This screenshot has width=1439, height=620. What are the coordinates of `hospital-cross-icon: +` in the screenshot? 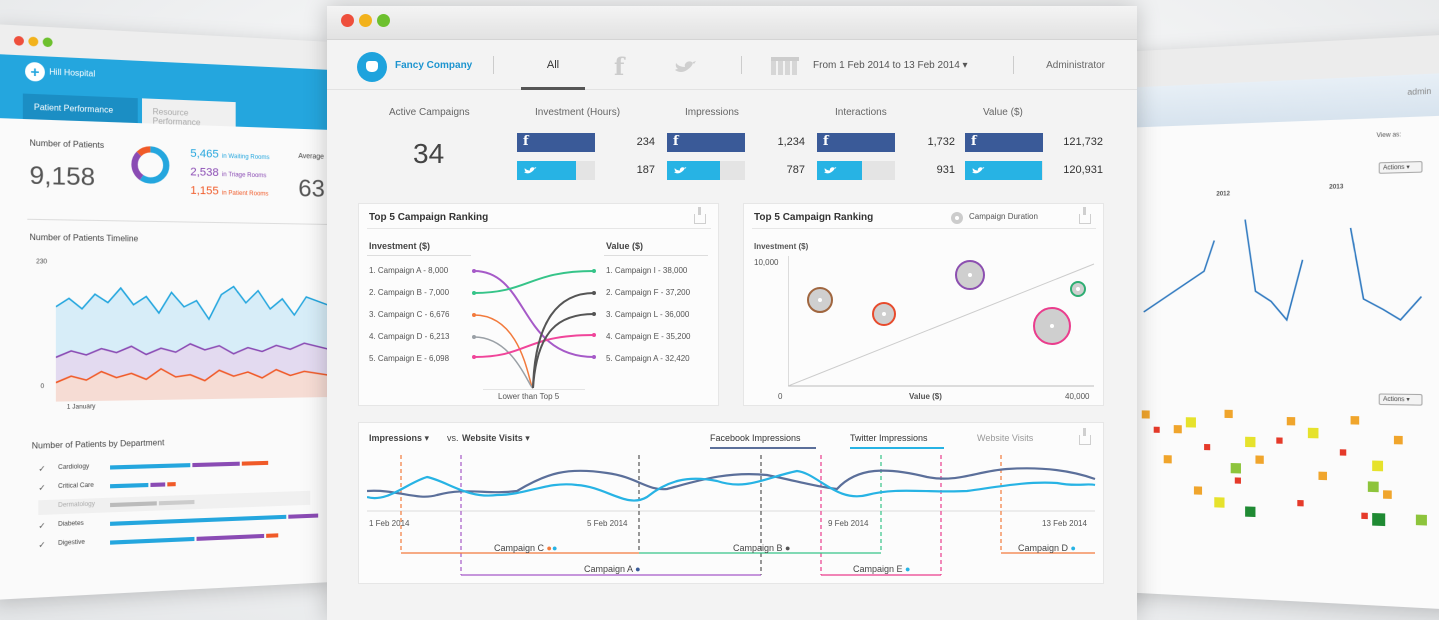 It's located at (35, 71).